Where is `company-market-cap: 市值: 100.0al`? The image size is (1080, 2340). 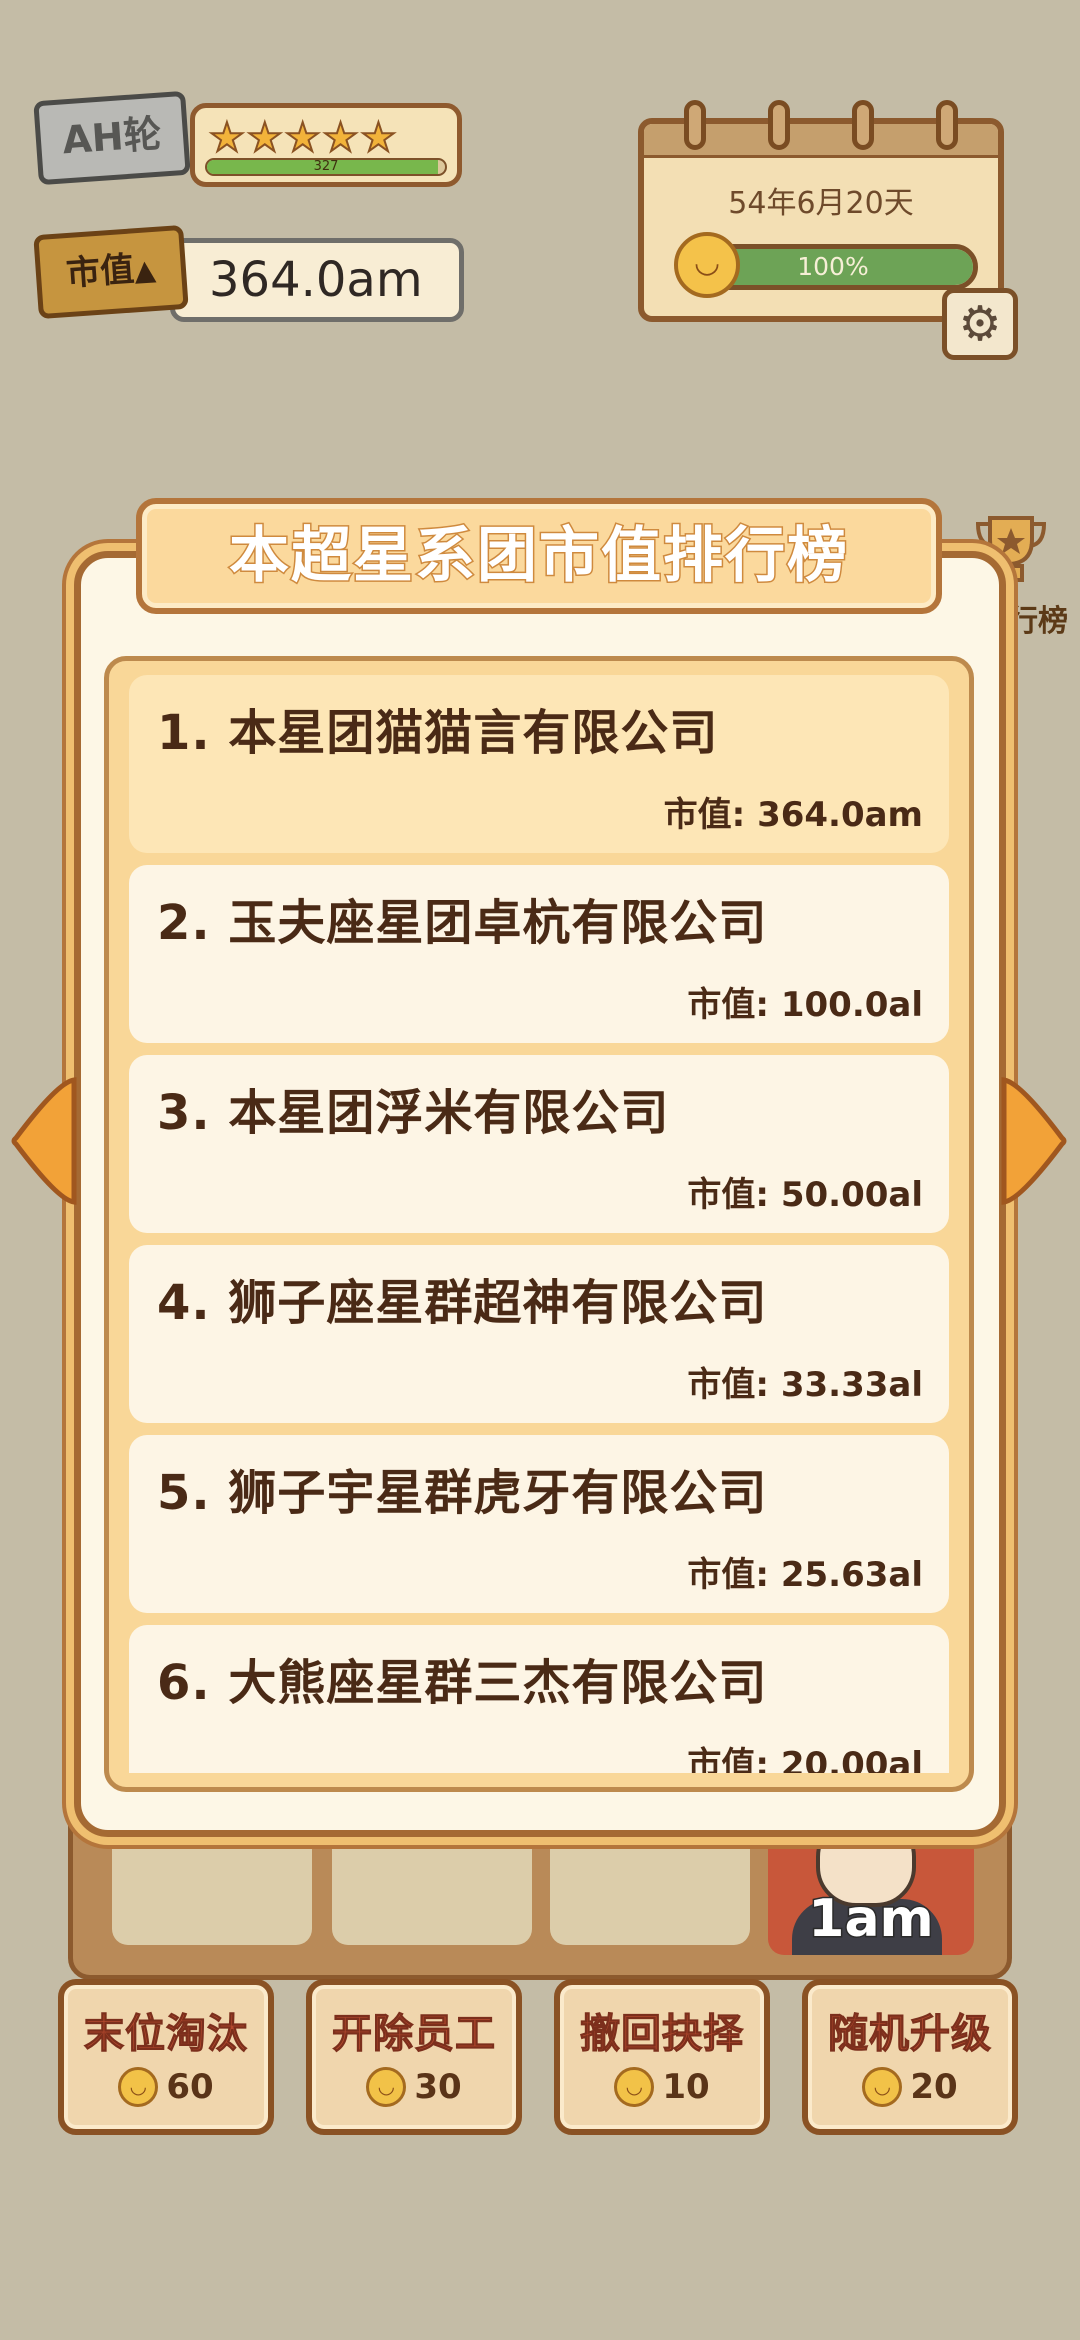 company-market-cap: 市值: 100.0al is located at coordinates (805, 1005).